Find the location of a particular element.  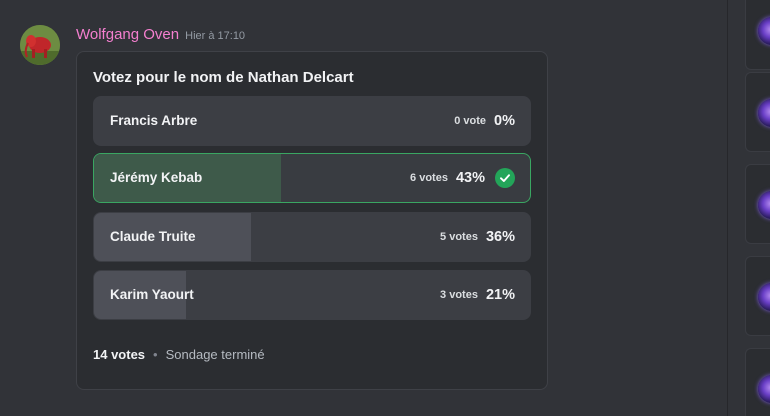

poll-answer: Francis Arbre 0 vote 0% is located at coordinates (312, 121).